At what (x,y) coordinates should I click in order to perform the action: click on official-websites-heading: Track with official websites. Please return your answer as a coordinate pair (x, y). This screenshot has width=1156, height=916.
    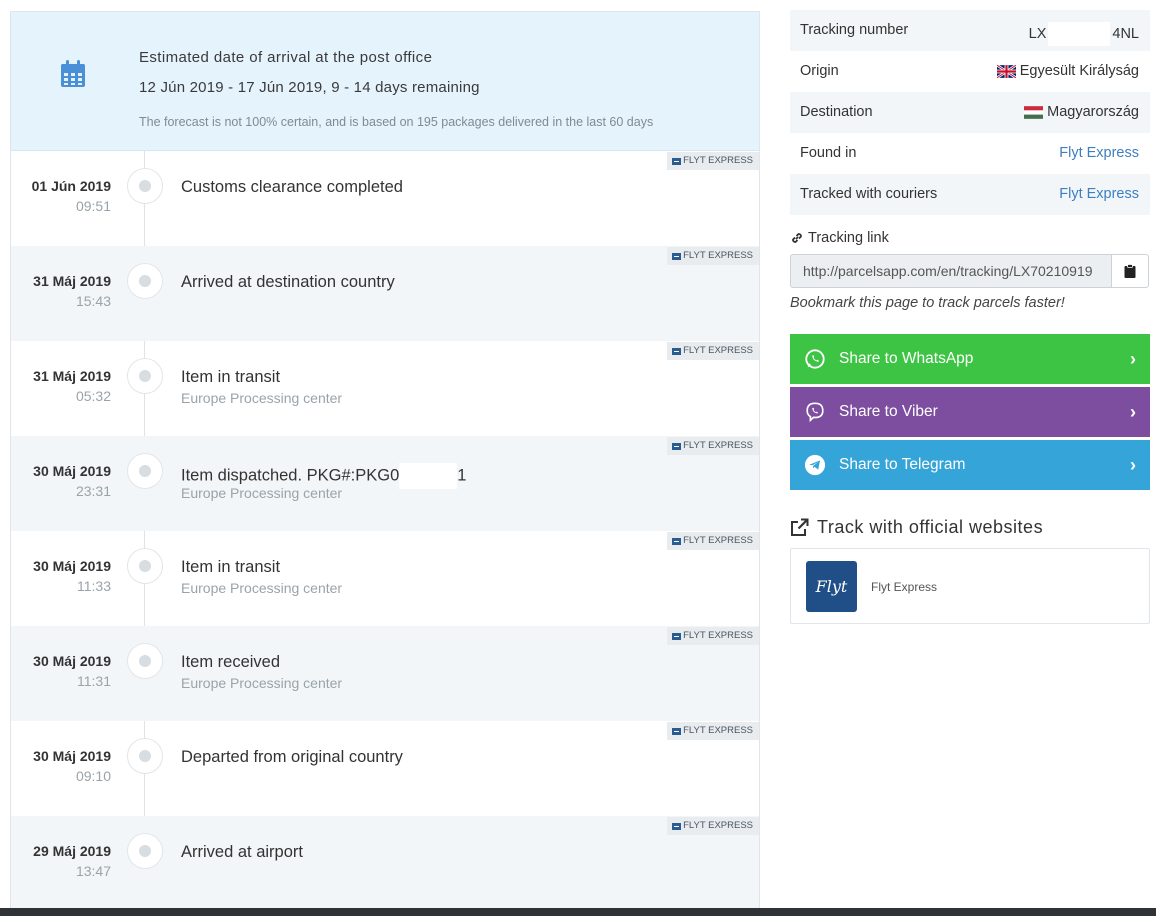
    Looking at the image, I should click on (916, 527).